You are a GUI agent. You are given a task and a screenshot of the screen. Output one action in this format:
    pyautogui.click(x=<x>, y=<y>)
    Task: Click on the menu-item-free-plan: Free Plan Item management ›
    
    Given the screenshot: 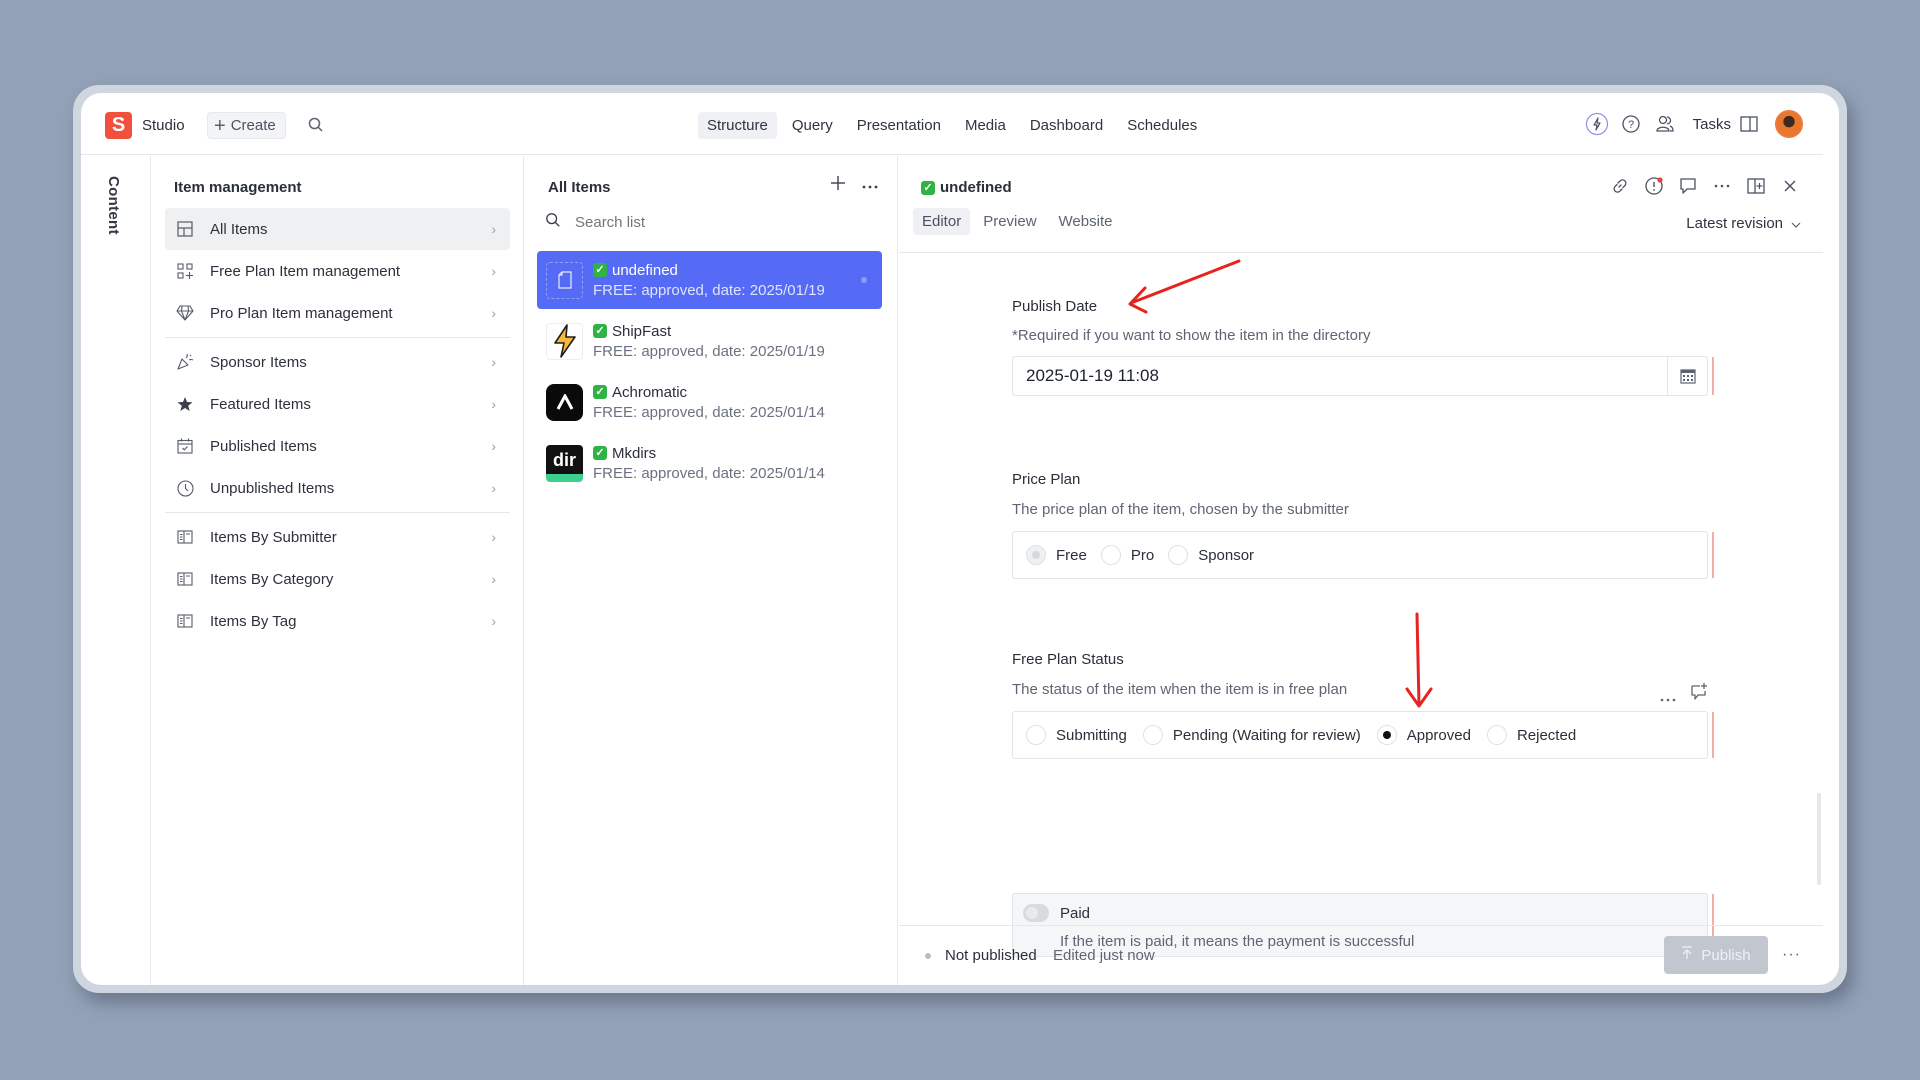 What is the action you would take?
    pyautogui.click(x=337, y=271)
    